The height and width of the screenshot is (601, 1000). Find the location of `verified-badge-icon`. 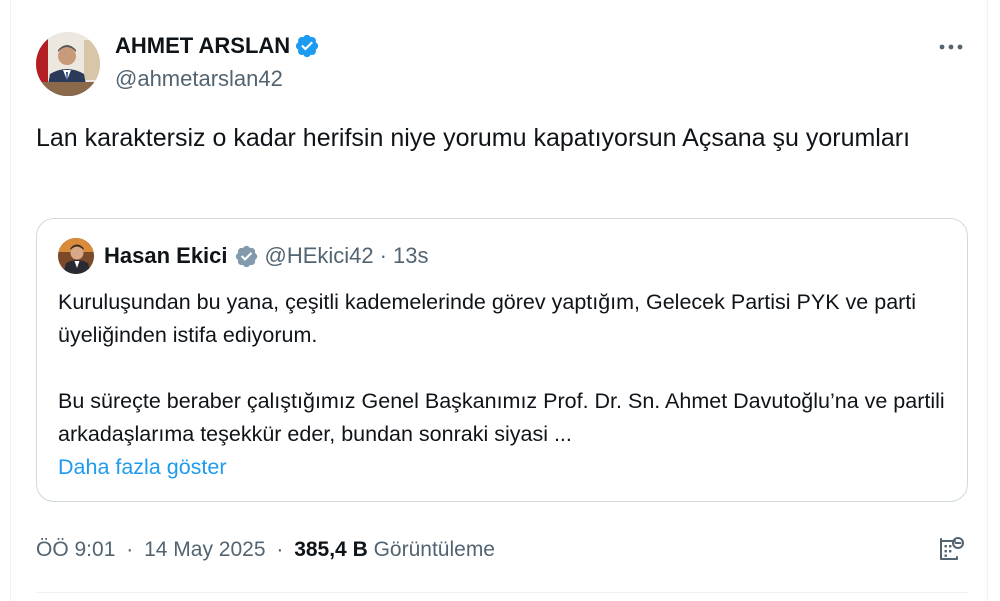

verified-badge-icon is located at coordinates (307, 46).